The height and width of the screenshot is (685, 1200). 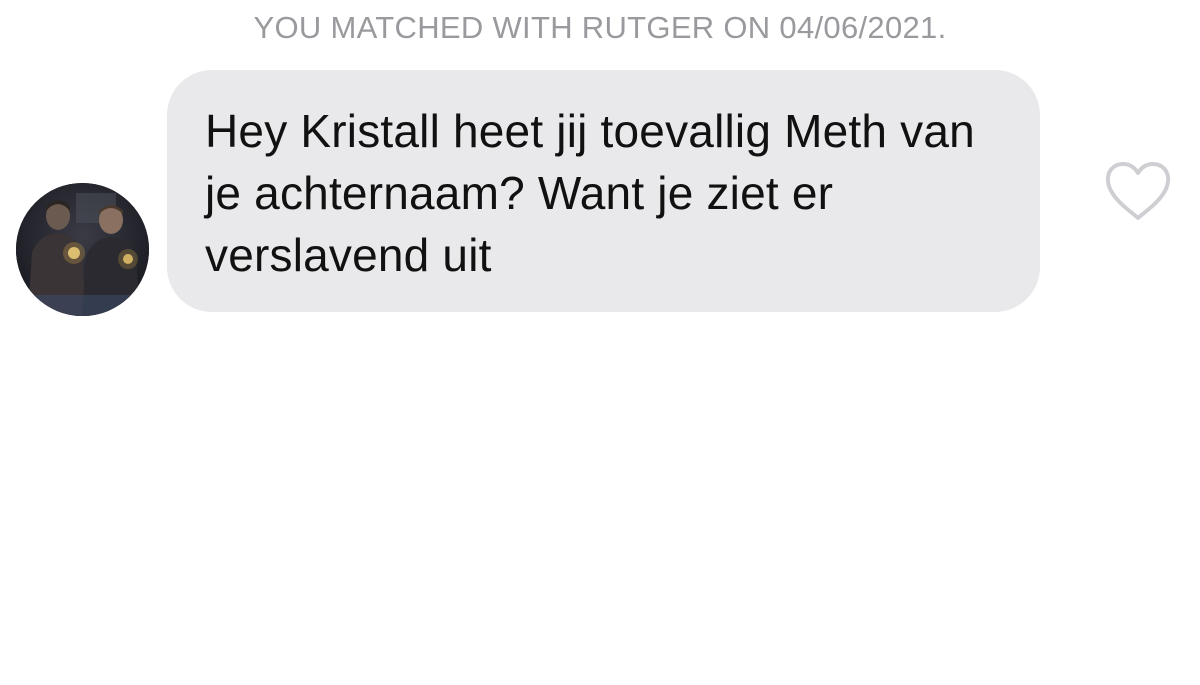 I want to click on avatar-photo, so click(x=82, y=249).